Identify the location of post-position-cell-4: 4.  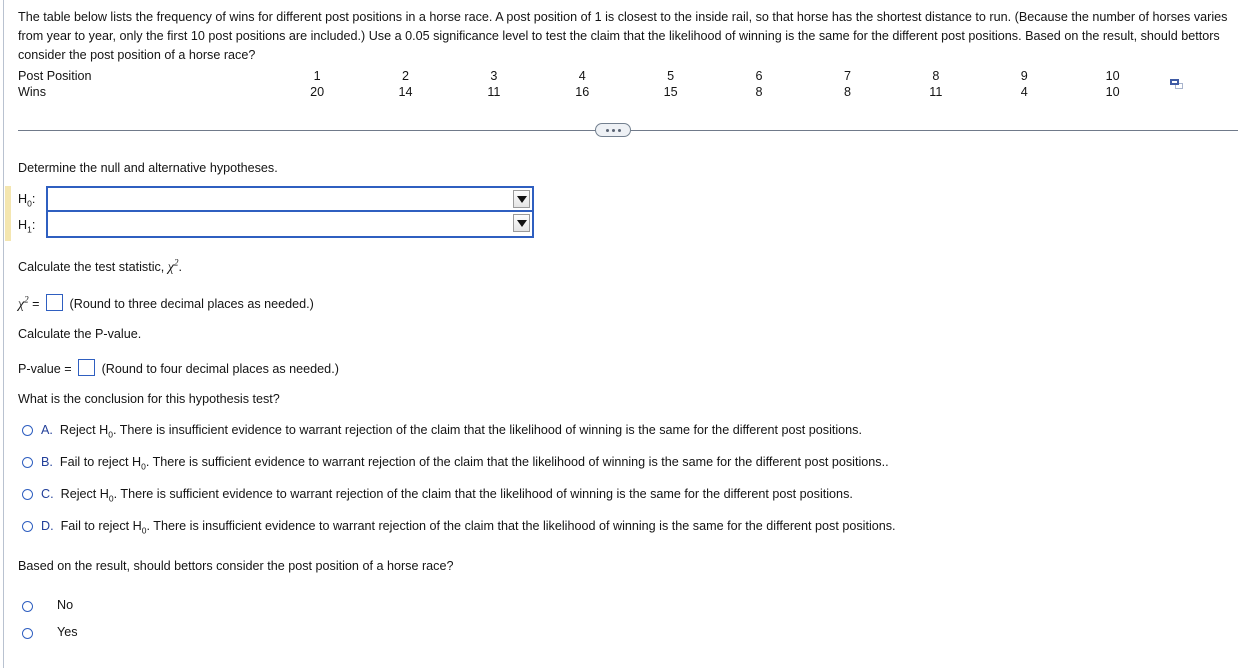
(582, 76).